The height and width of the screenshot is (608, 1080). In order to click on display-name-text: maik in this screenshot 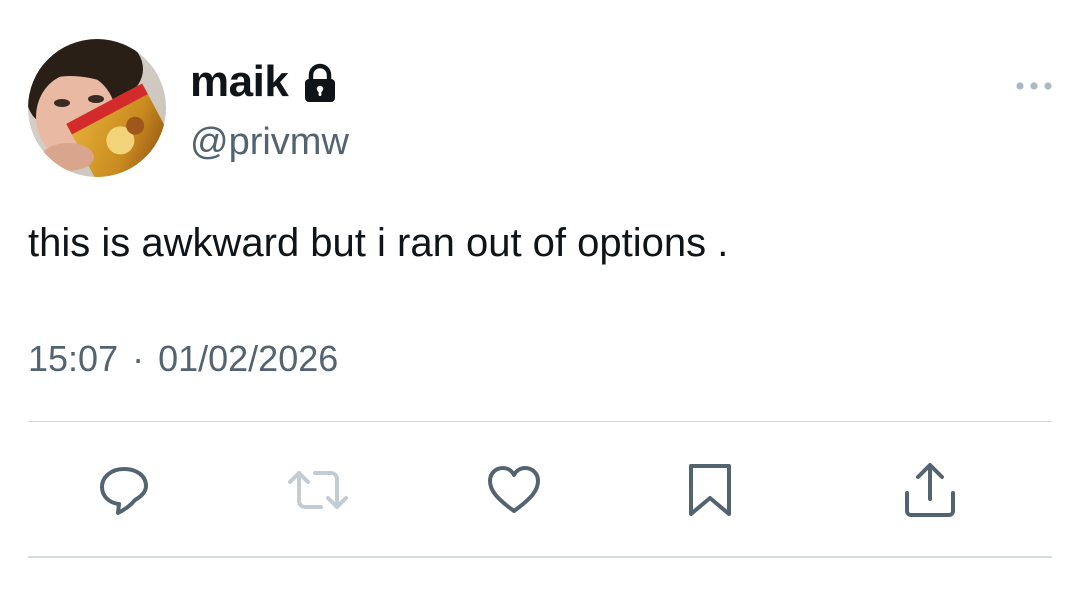, I will do `click(239, 81)`.